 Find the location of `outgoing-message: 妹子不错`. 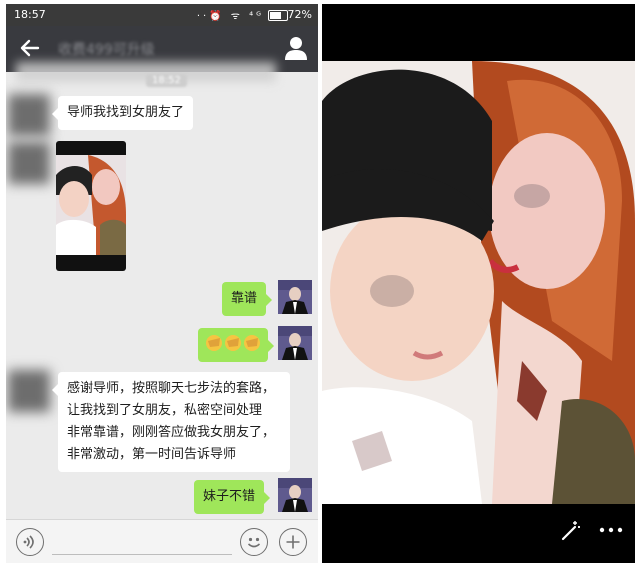

outgoing-message: 妹子不错 is located at coordinates (232, 497).